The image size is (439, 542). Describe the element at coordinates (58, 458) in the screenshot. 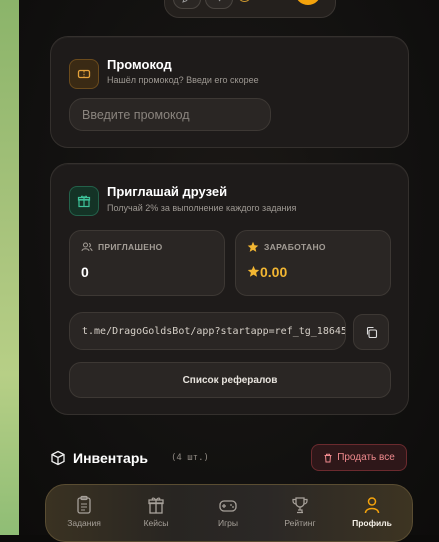

I see `box-icon` at that location.